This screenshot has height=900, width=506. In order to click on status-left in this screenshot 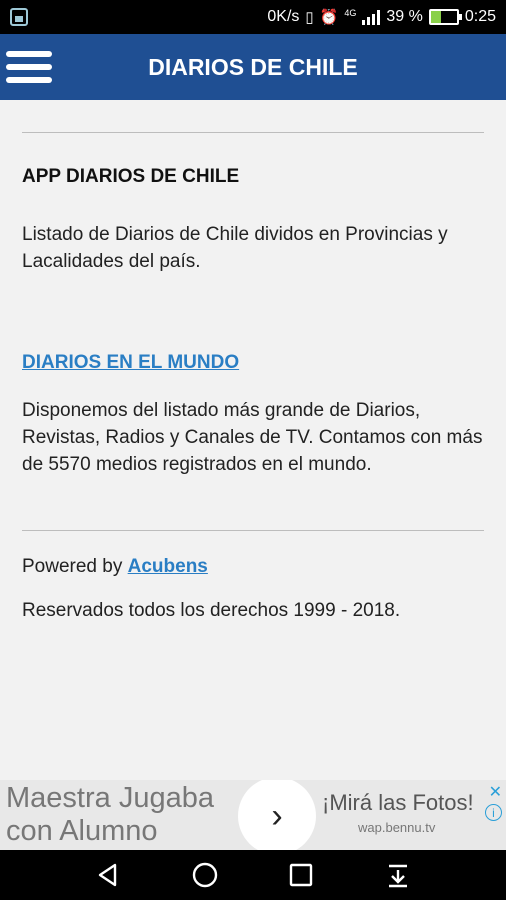, I will do `click(19, 17)`.